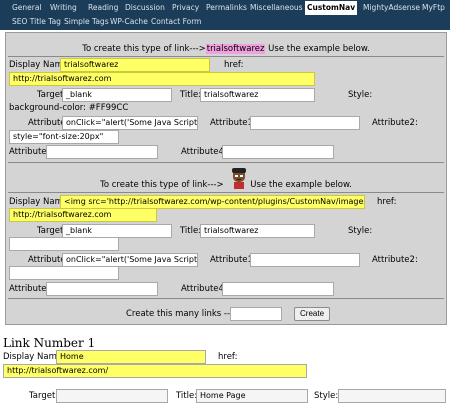  What do you see at coordinates (278, 152) in the screenshot?
I see `example1-attribute4-field` at bounding box center [278, 152].